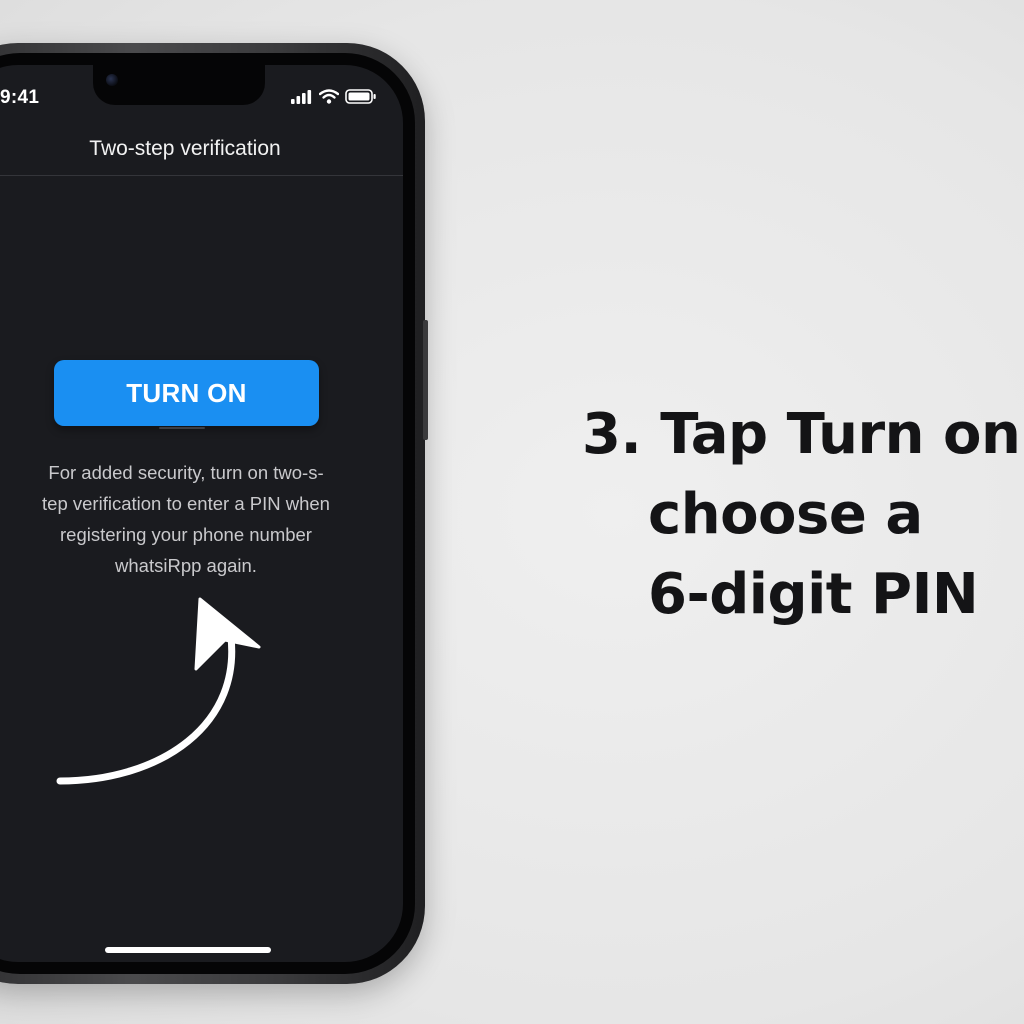 The height and width of the screenshot is (1024, 1024). Describe the element at coordinates (425, 380) in the screenshot. I see `phone-side-button` at that location.